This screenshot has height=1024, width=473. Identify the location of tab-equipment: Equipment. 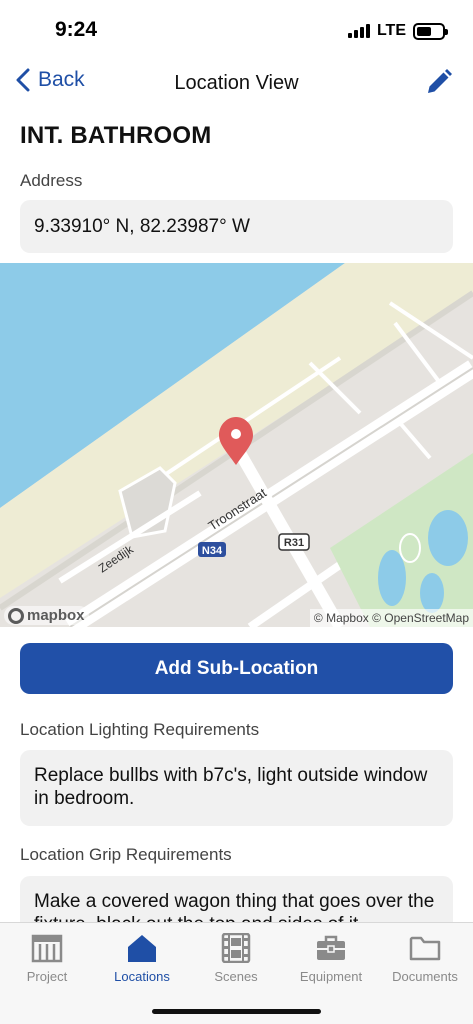
(331, 957).